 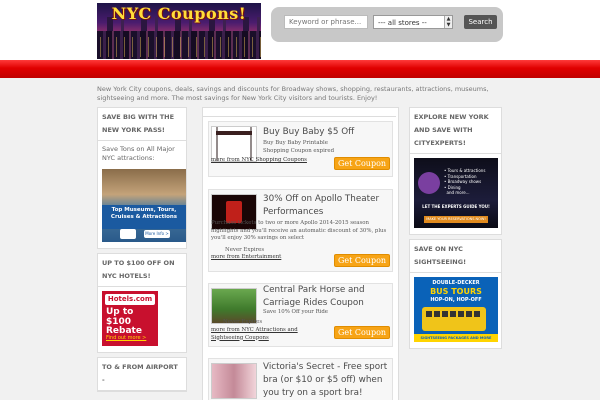 I want to click on coupon-category-link: more from Entertainment, so click(x=266, y=258).